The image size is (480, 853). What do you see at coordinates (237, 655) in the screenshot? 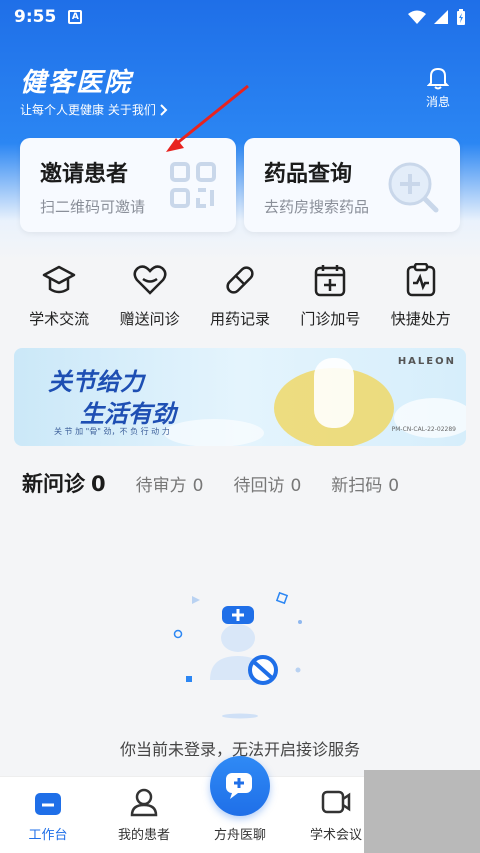
I see `empty-state-illustration` at bounding box center [237, 655].